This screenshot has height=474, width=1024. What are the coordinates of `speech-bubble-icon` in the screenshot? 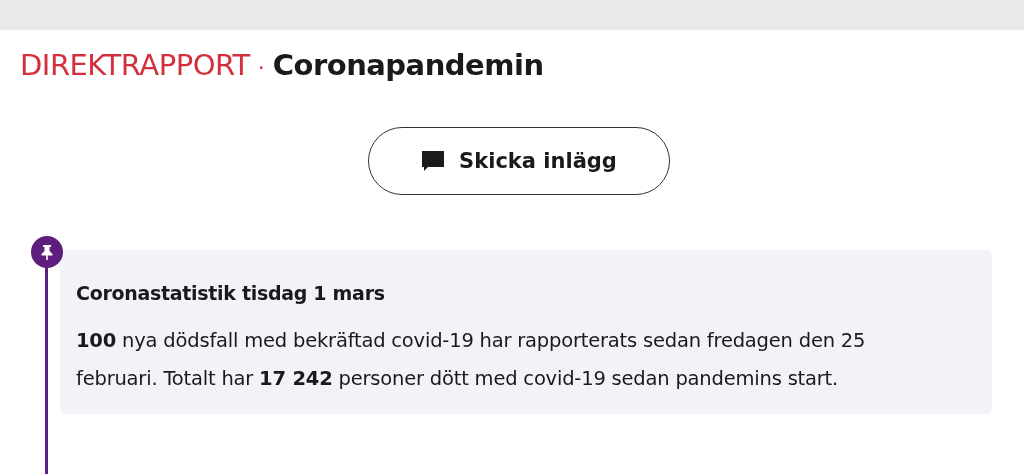 It's located at (433, 161).